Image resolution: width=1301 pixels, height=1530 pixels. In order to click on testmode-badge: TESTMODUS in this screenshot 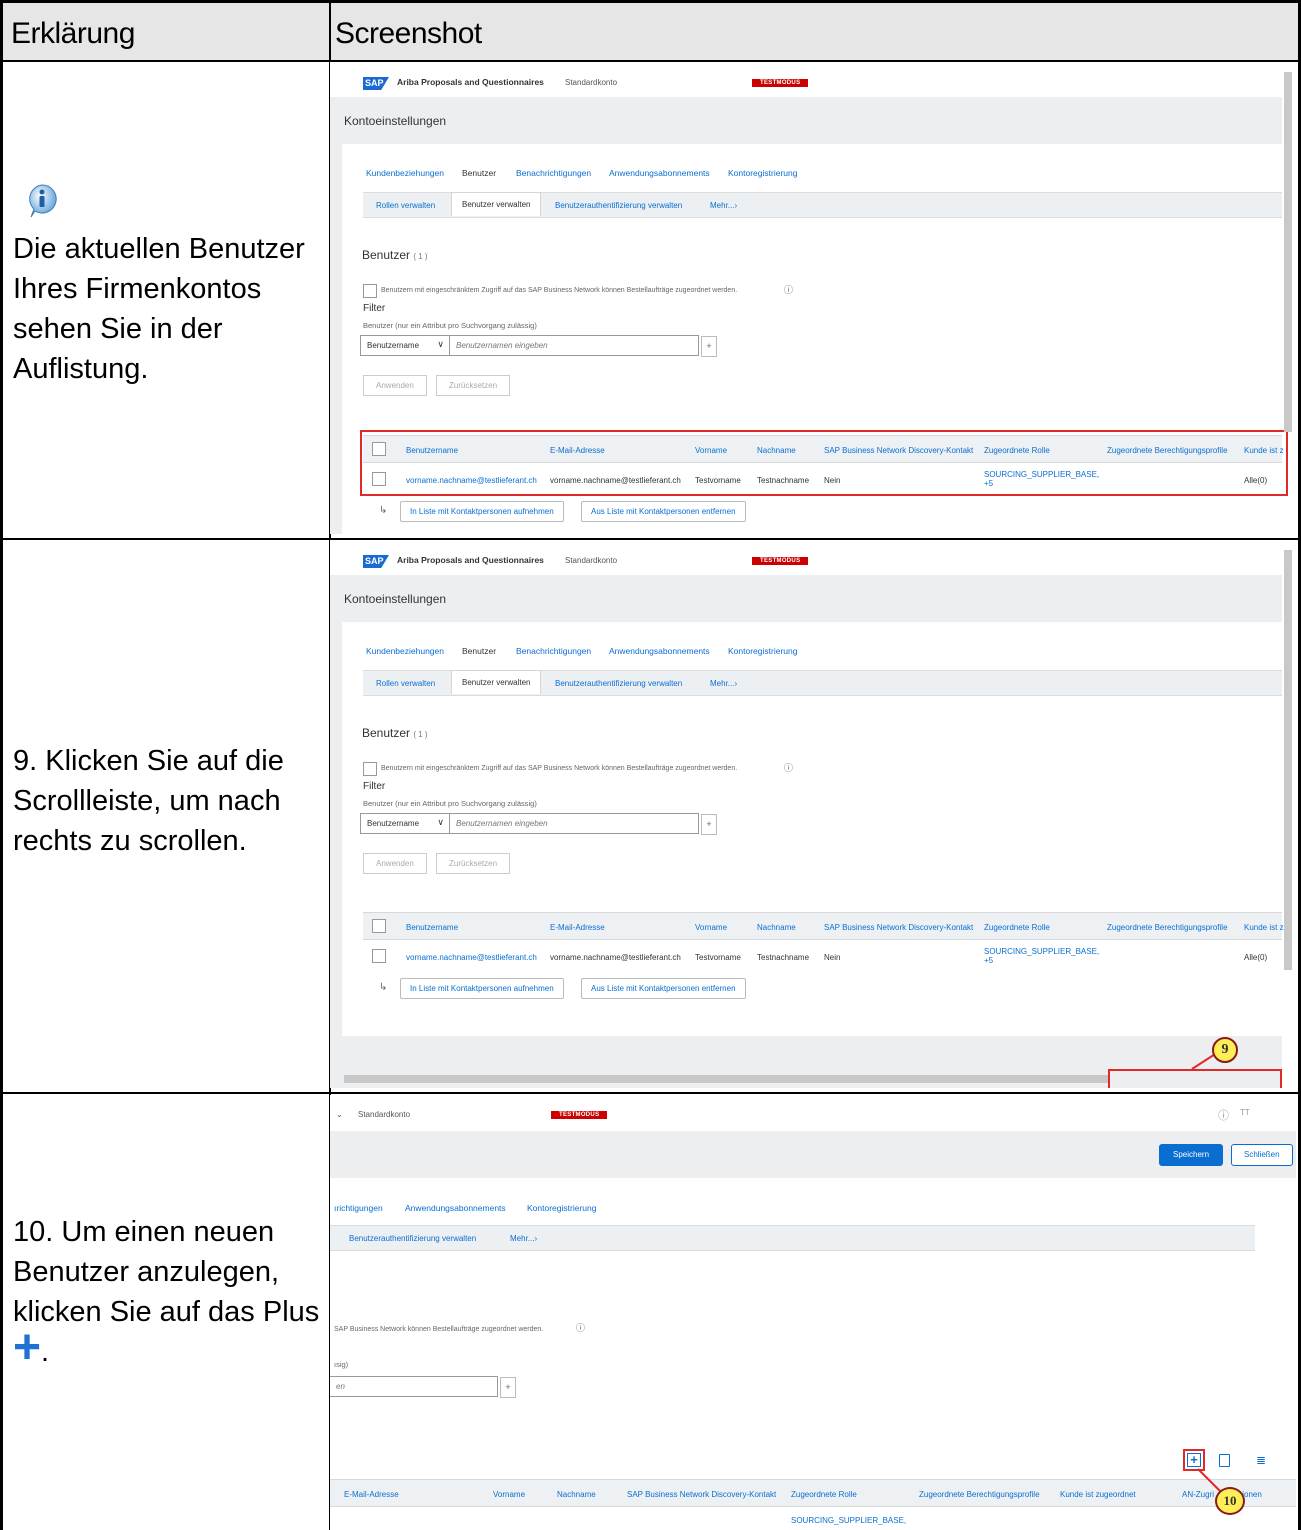, I will do `click(780, 561)`.